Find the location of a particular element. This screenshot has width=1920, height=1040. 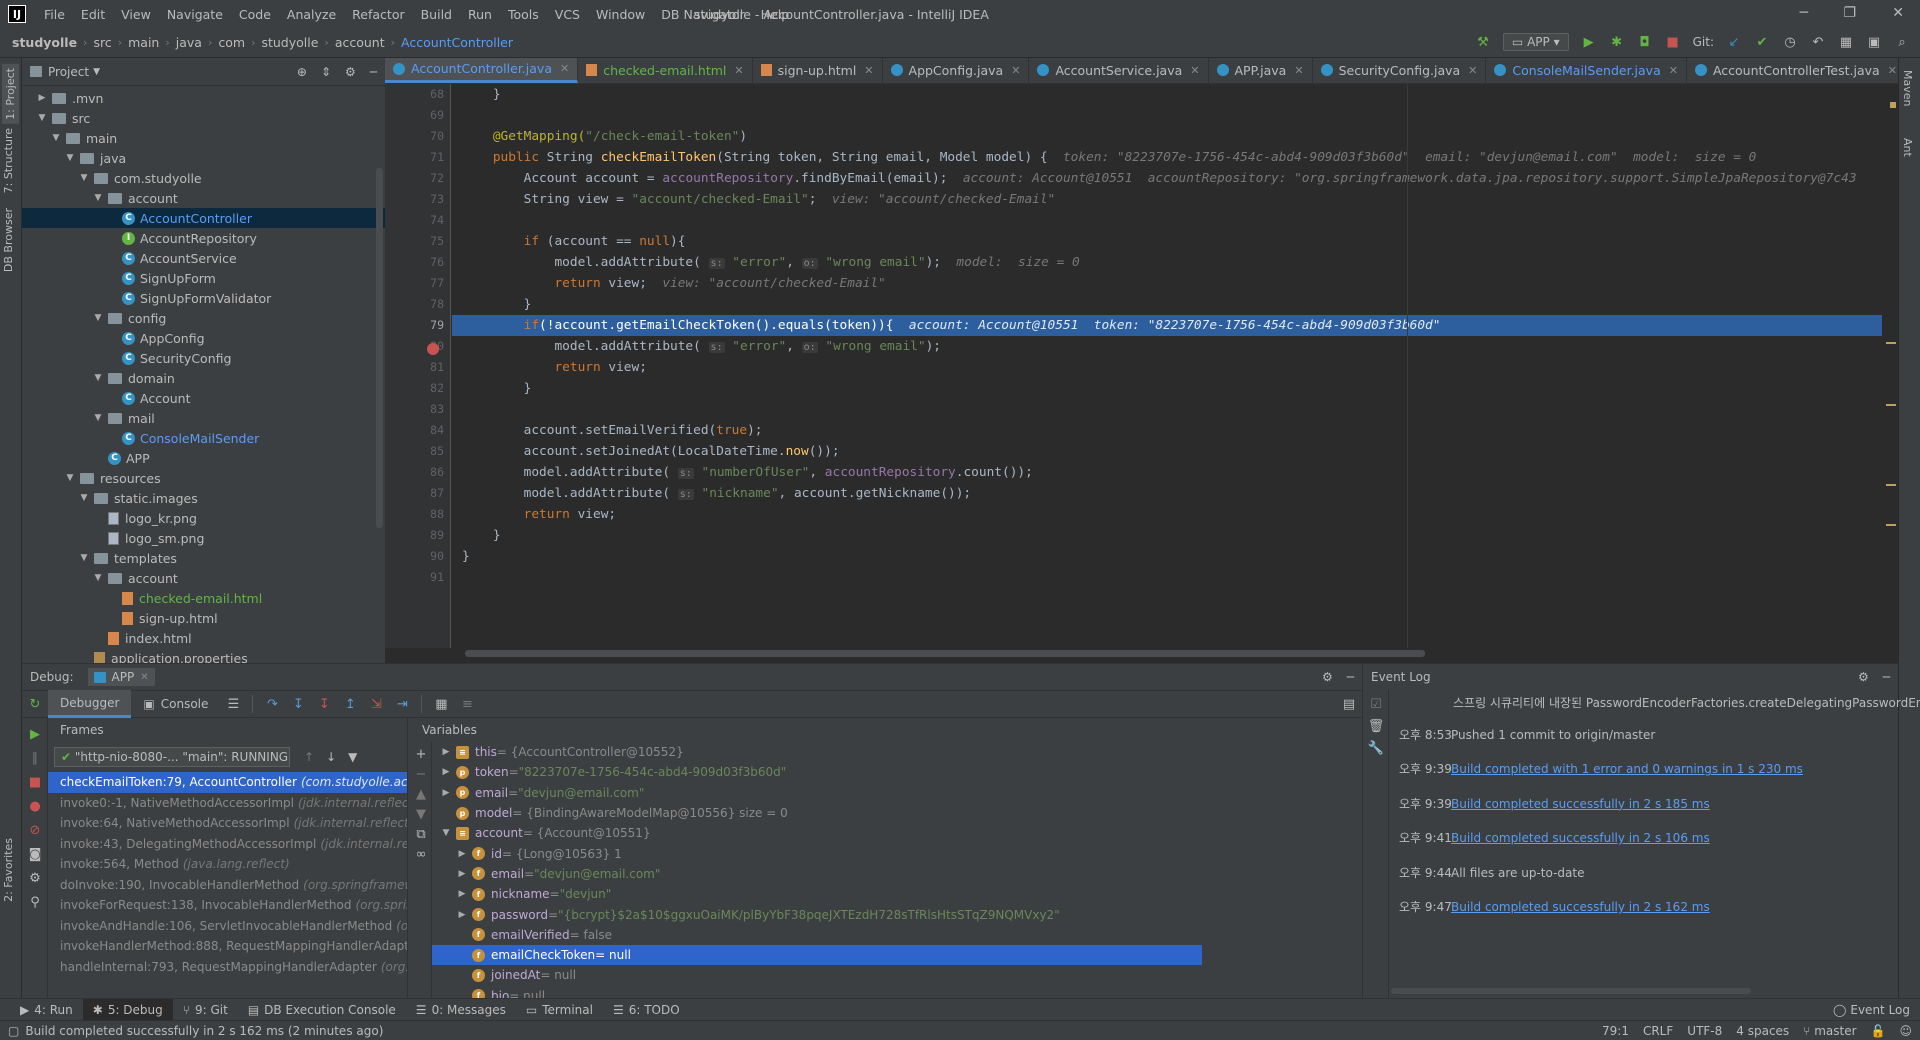

menu-item-tools: Tools is located at coordinates (523, 14).